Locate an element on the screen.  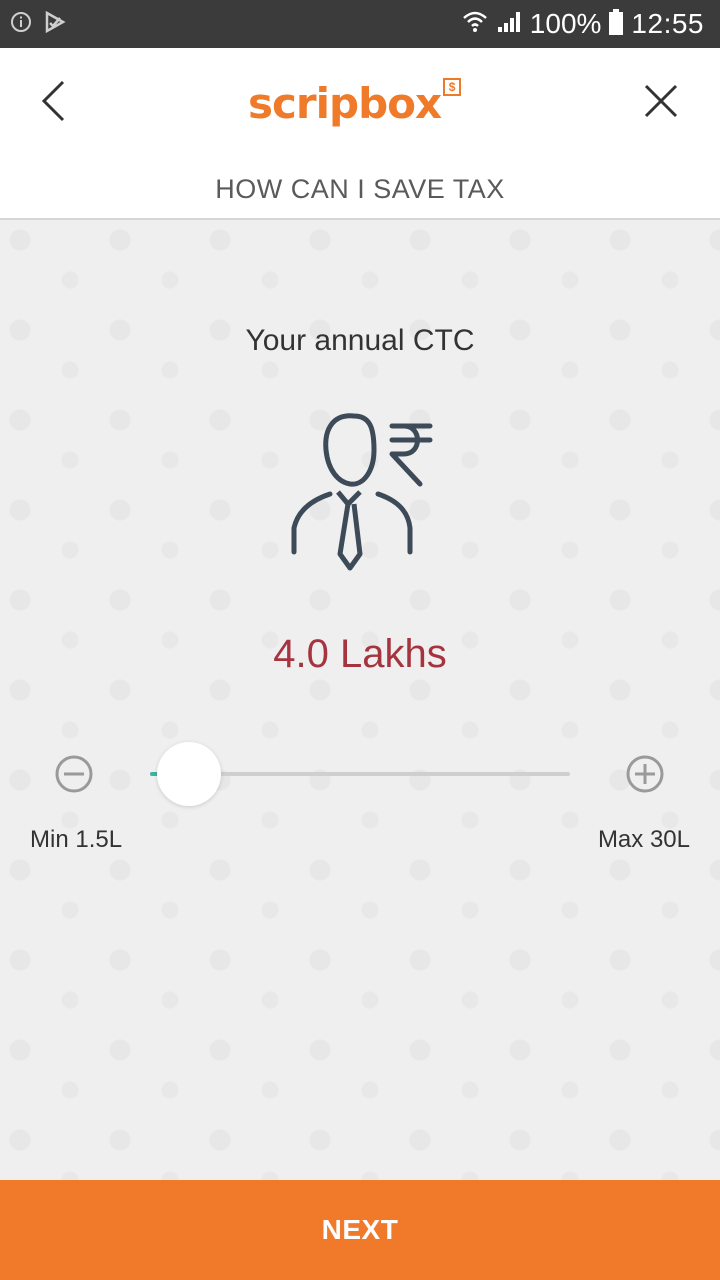
battery-icon is located at coordinates (616, 24).